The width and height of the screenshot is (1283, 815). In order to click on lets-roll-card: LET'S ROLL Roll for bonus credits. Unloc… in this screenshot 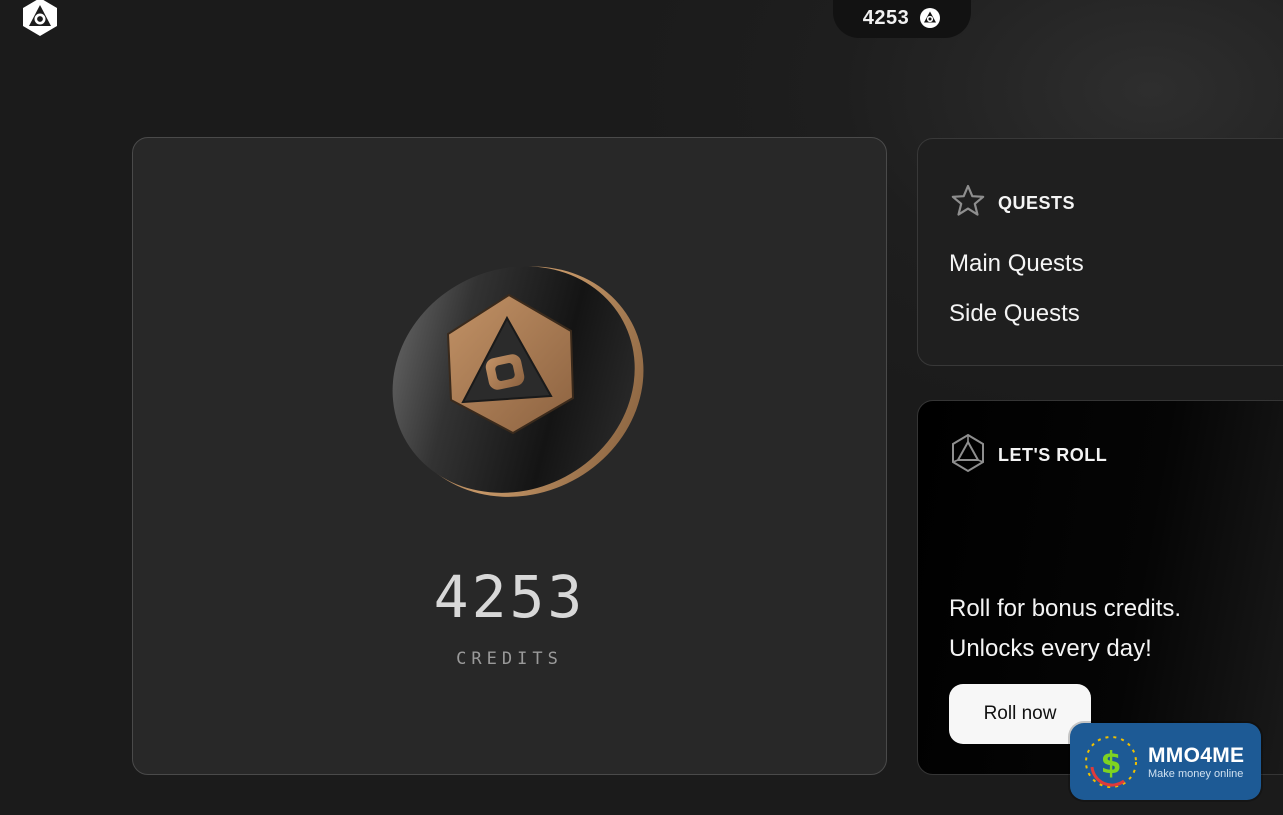, I will do `click(1100, 587)`.